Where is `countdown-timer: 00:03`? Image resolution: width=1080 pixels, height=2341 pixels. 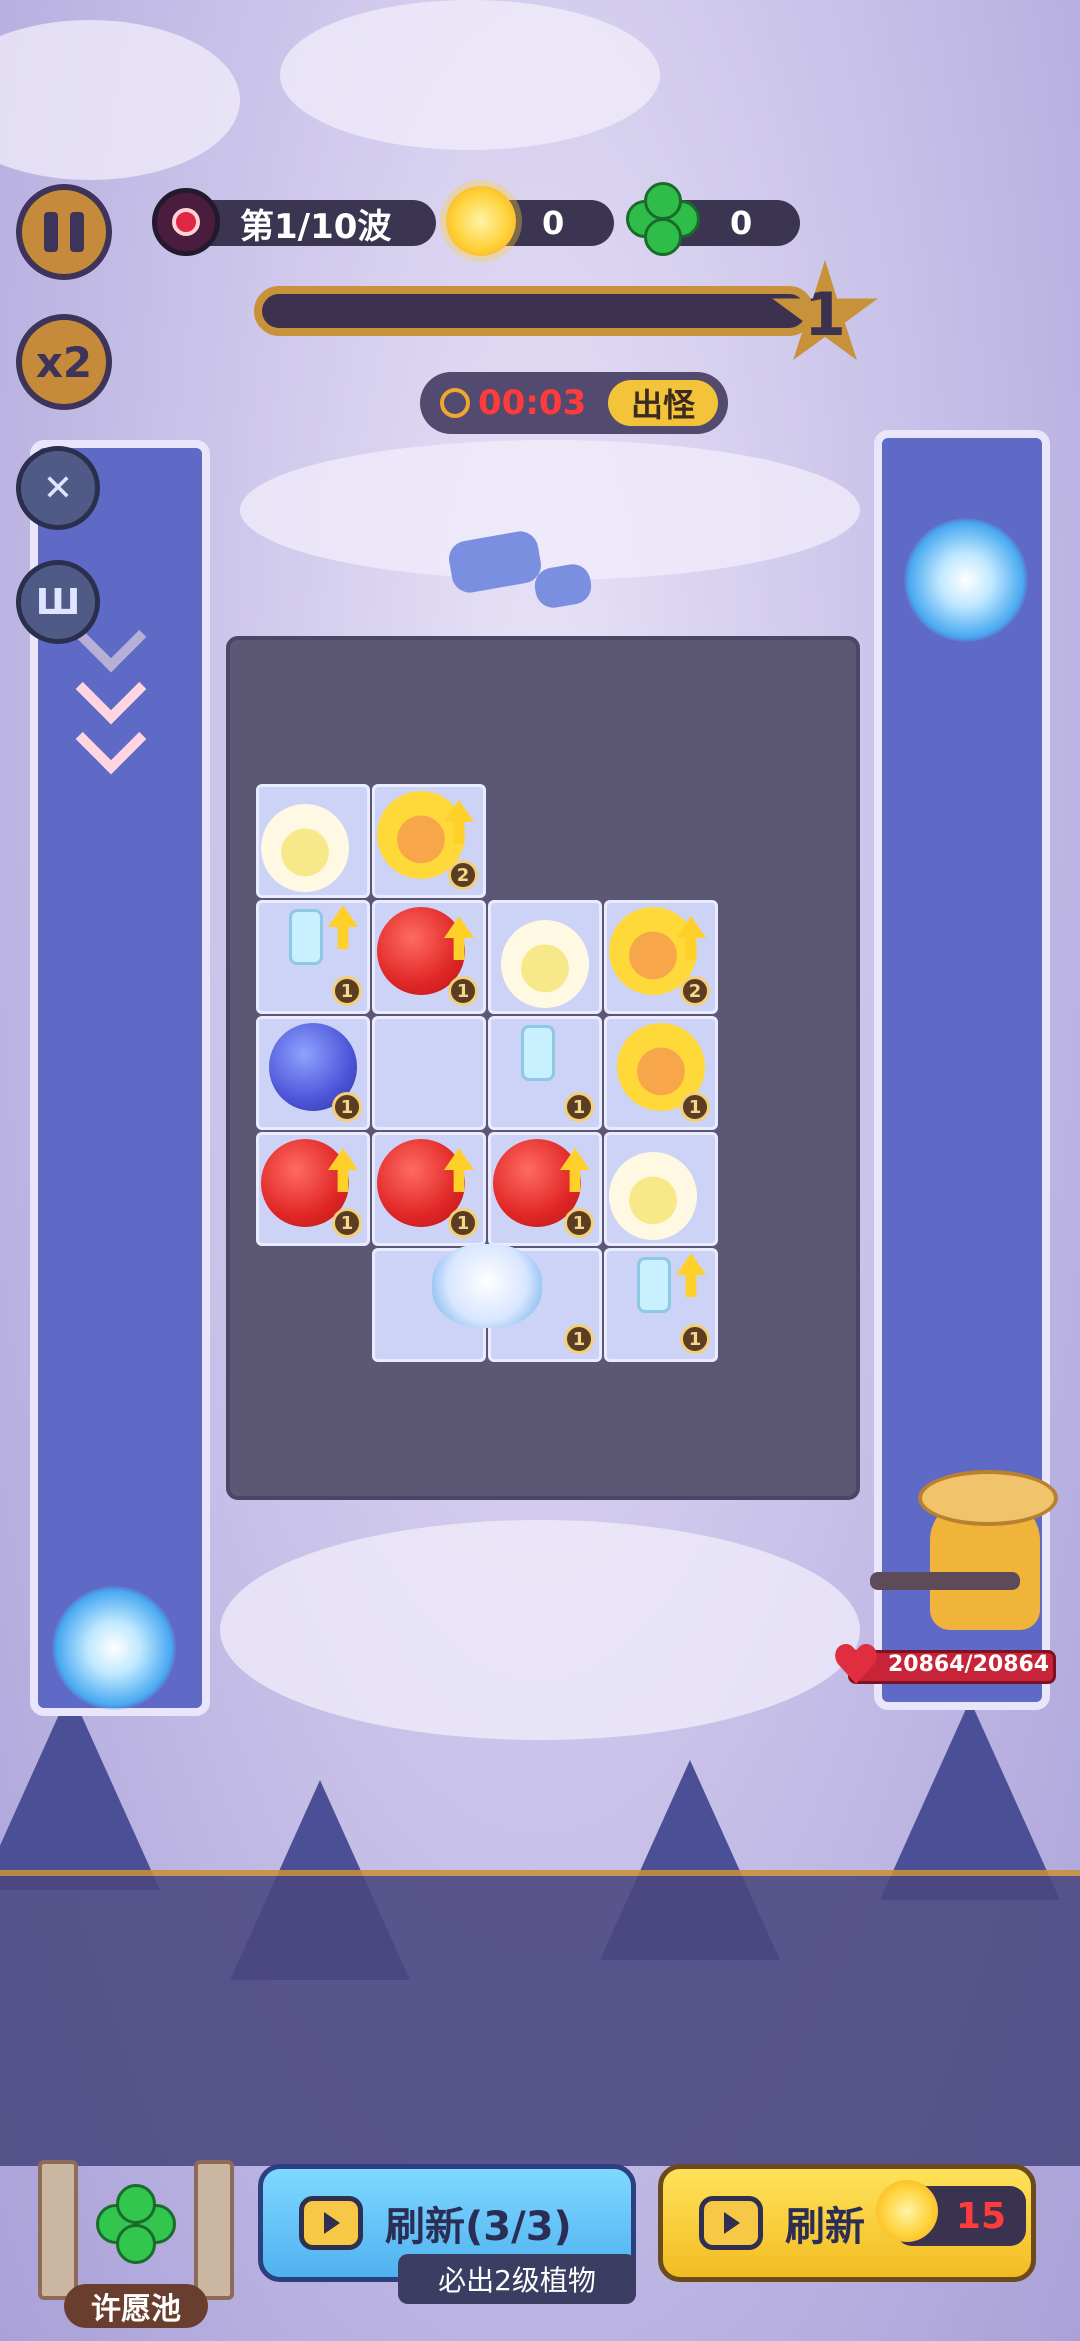 countdown-timer: 00:03 is located at coordinates (532, 403).